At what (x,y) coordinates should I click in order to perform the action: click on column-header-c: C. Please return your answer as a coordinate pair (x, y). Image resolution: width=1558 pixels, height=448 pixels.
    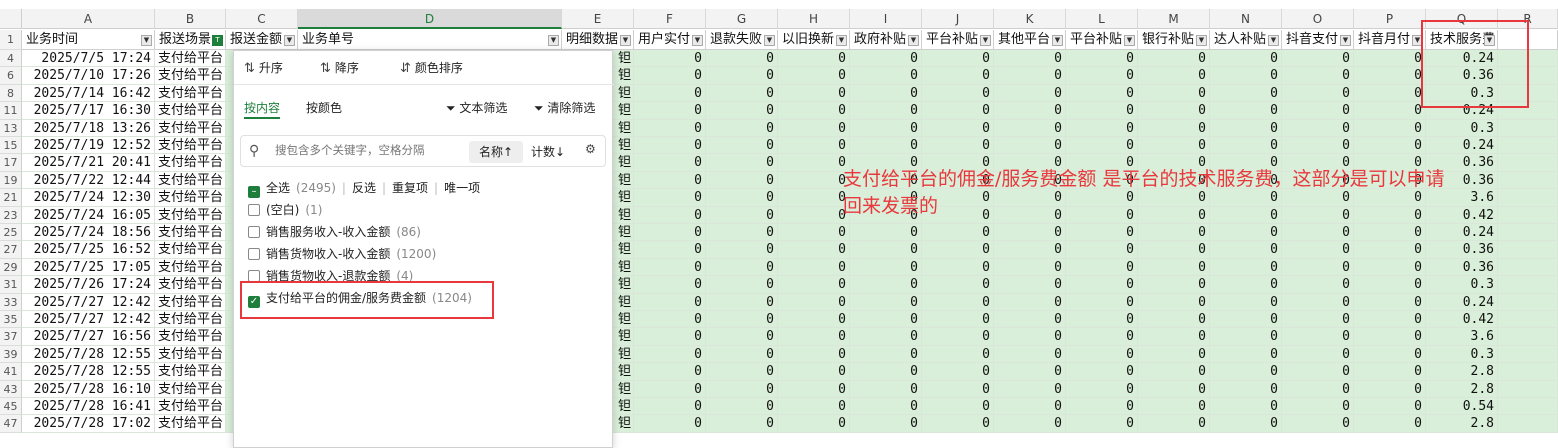
    Looking at the image, I should click on (262, 19).